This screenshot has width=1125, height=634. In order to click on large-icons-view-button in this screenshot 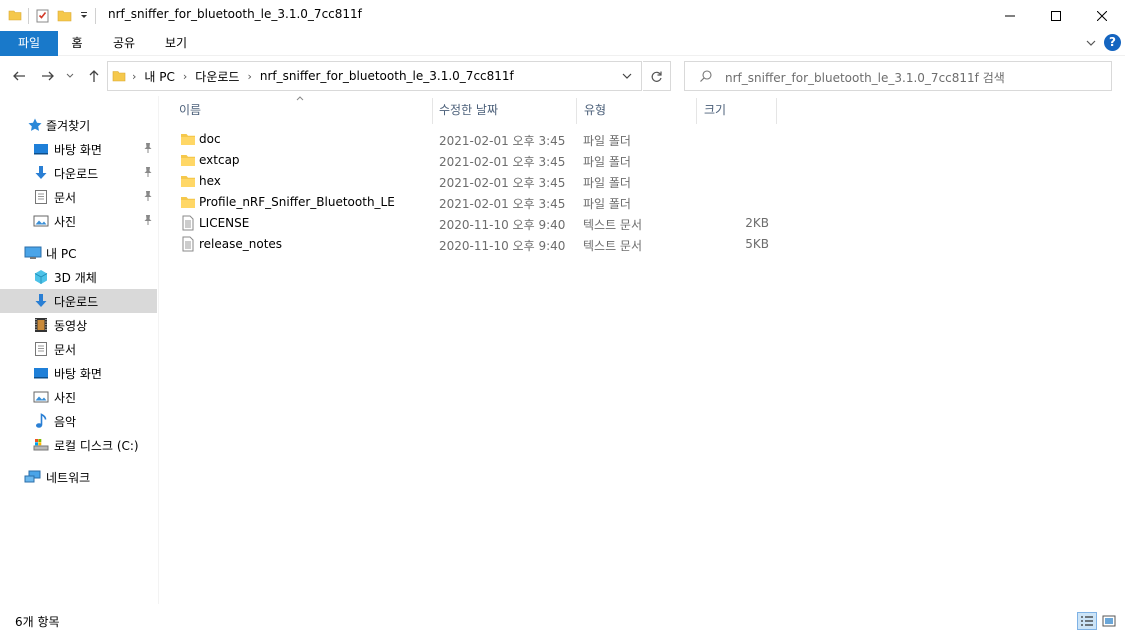, I will do `click(1109, 621)`.